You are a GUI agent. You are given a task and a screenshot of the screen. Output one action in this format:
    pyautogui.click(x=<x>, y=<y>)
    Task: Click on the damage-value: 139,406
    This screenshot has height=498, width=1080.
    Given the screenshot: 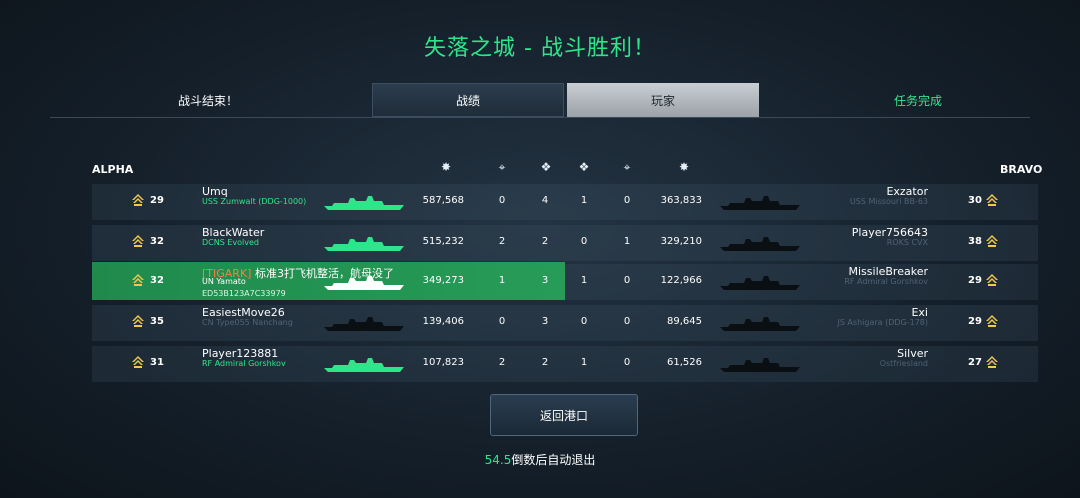 What is the action you would take?
    pyautogui.click(x=443, y=321)
    